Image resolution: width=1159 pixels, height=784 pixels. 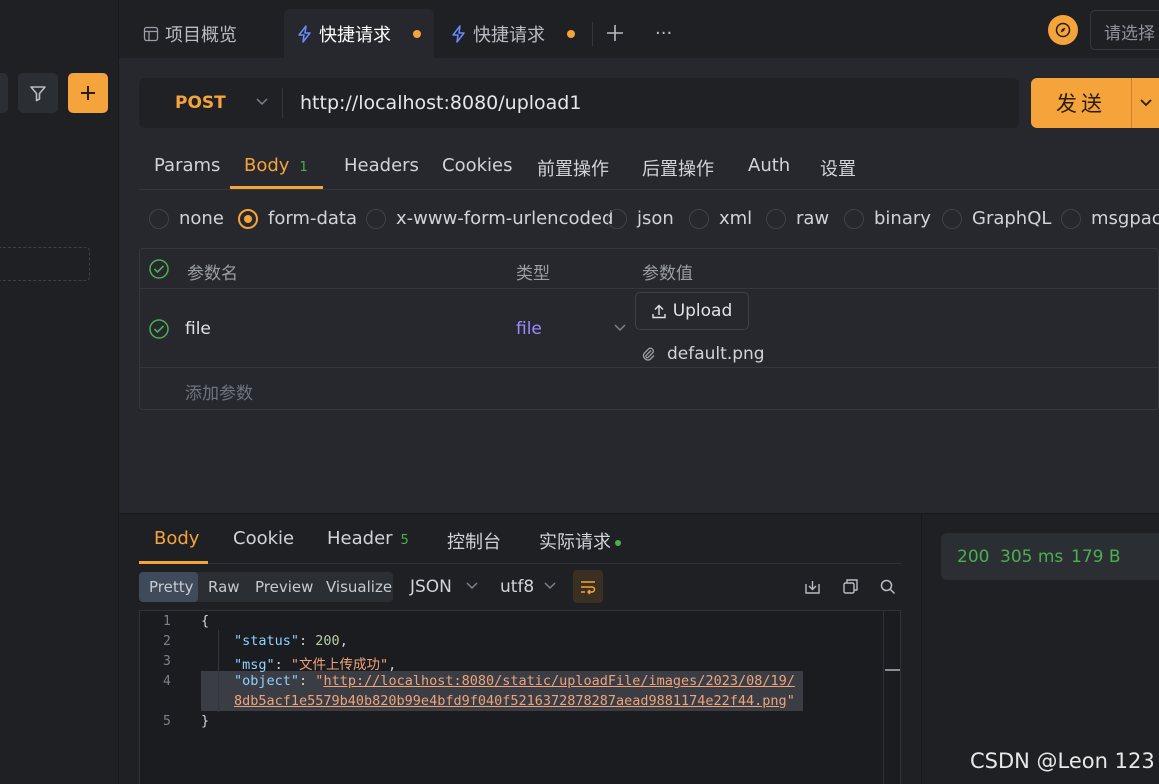 What do you see at coordinates (159, 269) in the screenshot?
I see `select-all-checkbox` at bounding box center [159, 269].